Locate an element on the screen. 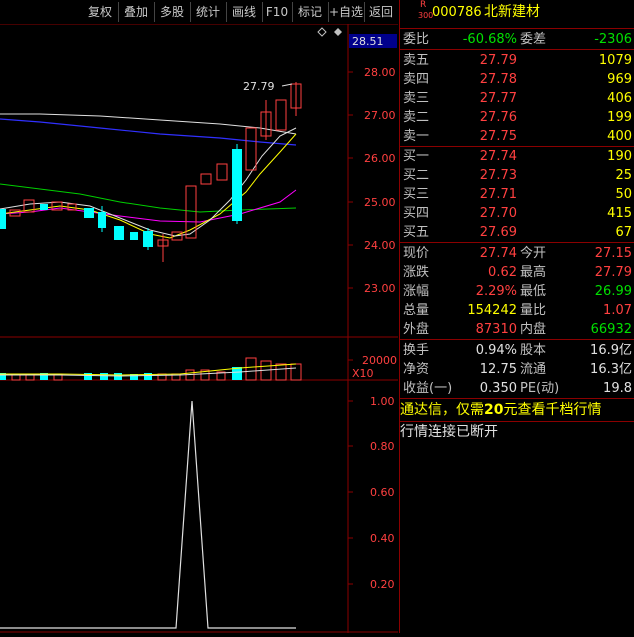 The image size is (634, 637). ask-row: 卖二 27.76 199 is located at coordinates (517, 117).